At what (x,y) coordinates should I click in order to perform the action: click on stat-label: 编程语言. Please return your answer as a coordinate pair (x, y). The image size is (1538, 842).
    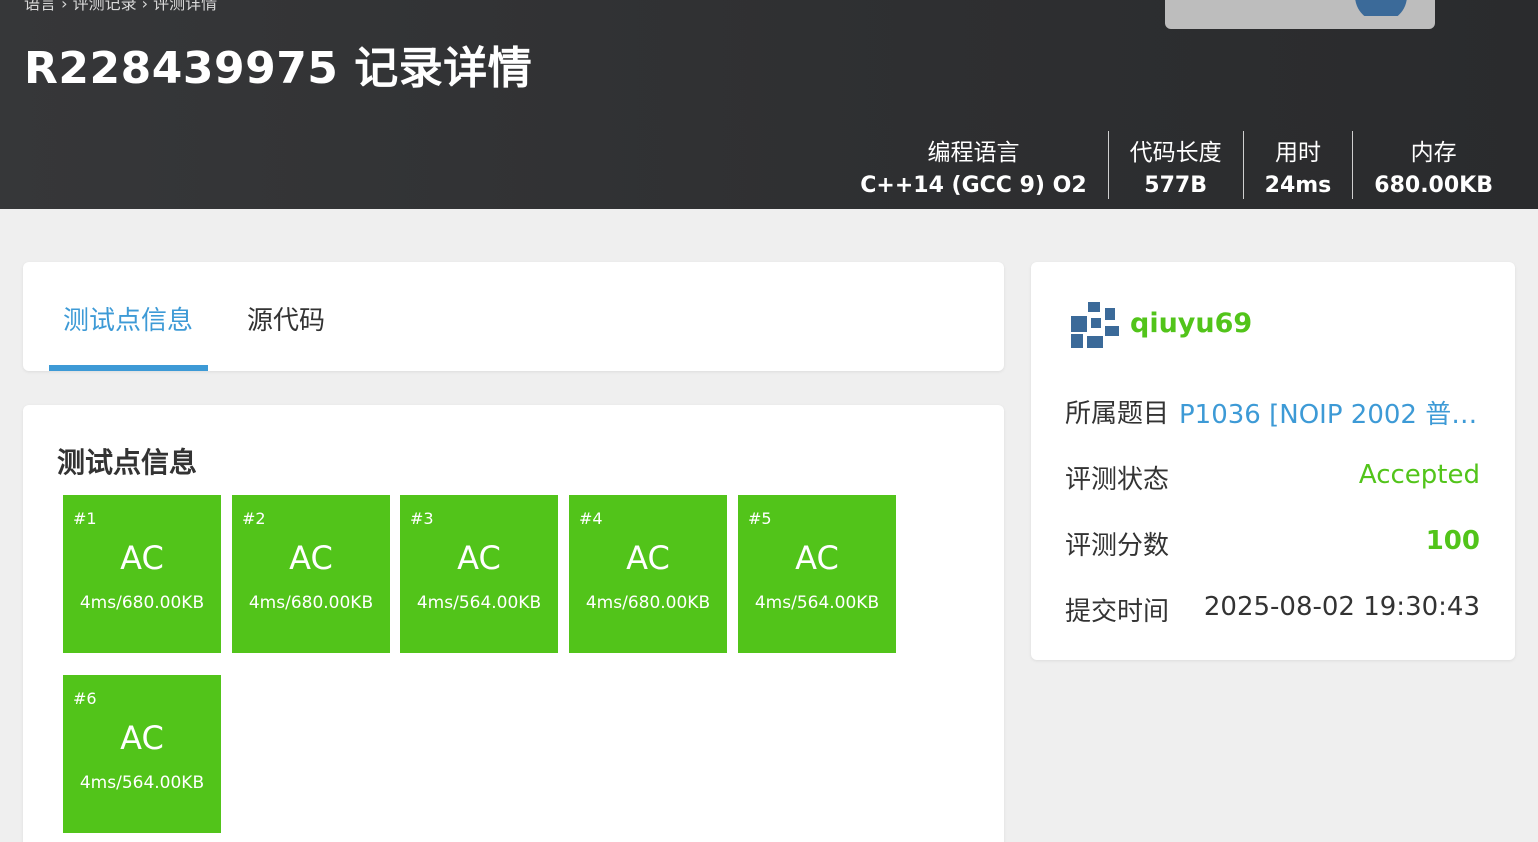
    Looking at the image, I should click on (973, 153).